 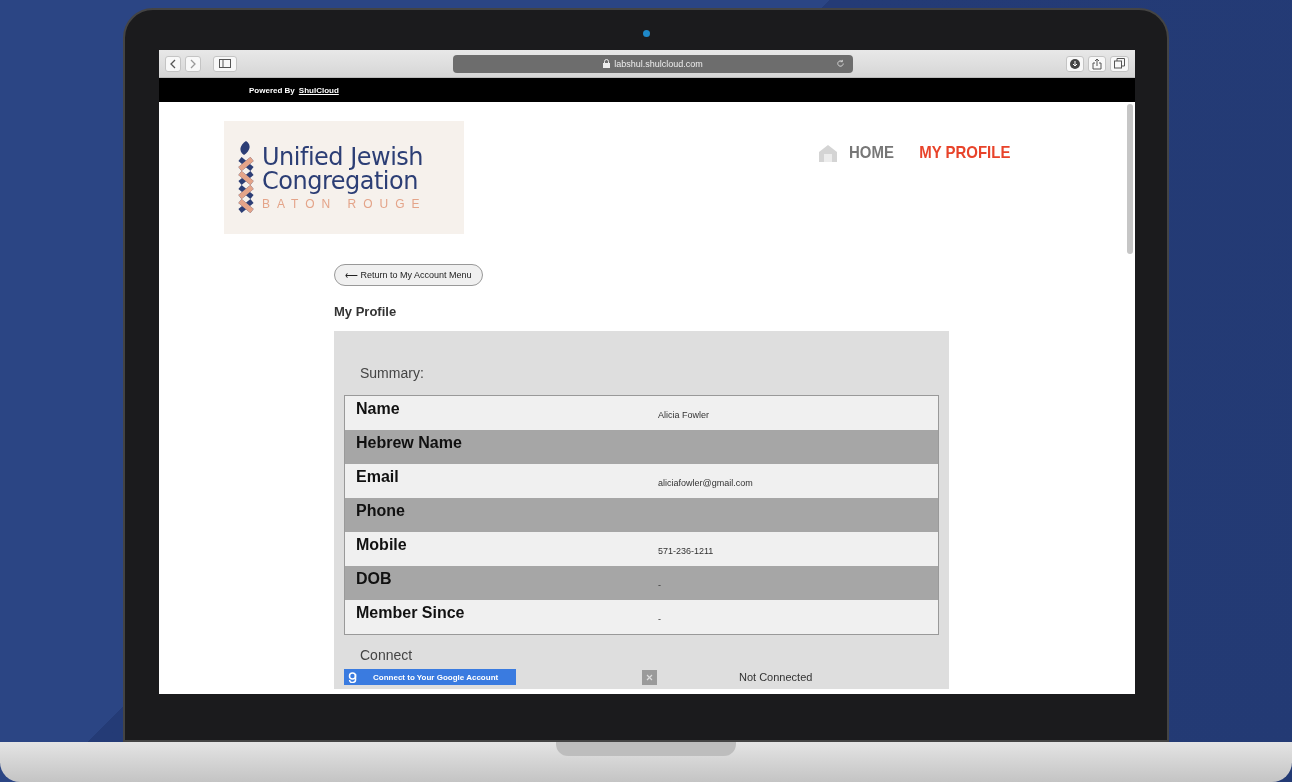 I want to click on download-icon, so click(x=1075, y=63).